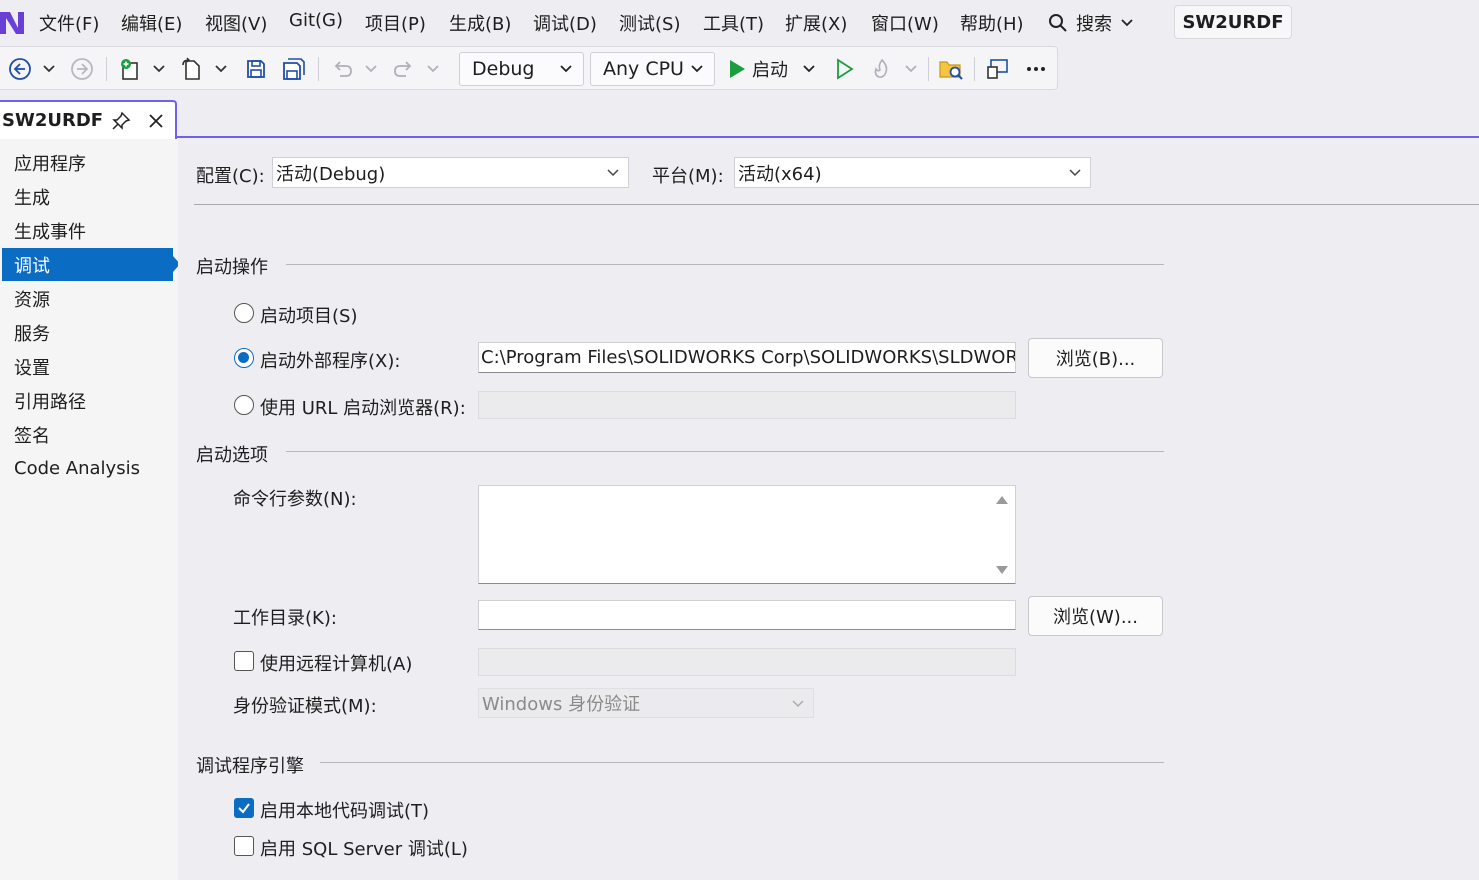 This screenshot has height=880, width=1479. I want to click on nav-item-signing: 签名, so click(87, 434).